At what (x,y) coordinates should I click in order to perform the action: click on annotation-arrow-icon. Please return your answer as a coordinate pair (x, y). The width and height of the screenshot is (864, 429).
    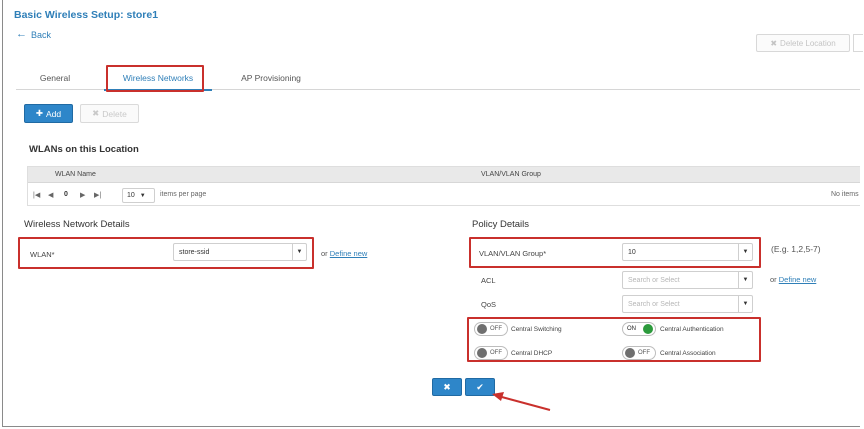
    Looking at the image, I should click on (521, 401).